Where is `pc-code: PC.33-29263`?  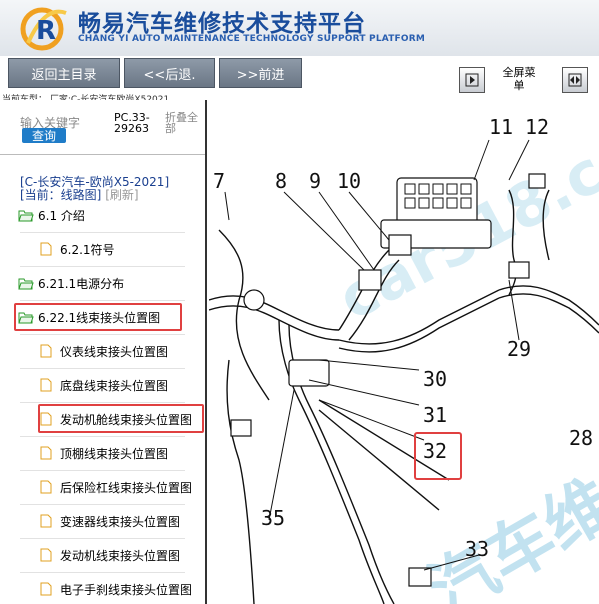
pc-code: PC.33-29263 is located at coordinates (132, 123).